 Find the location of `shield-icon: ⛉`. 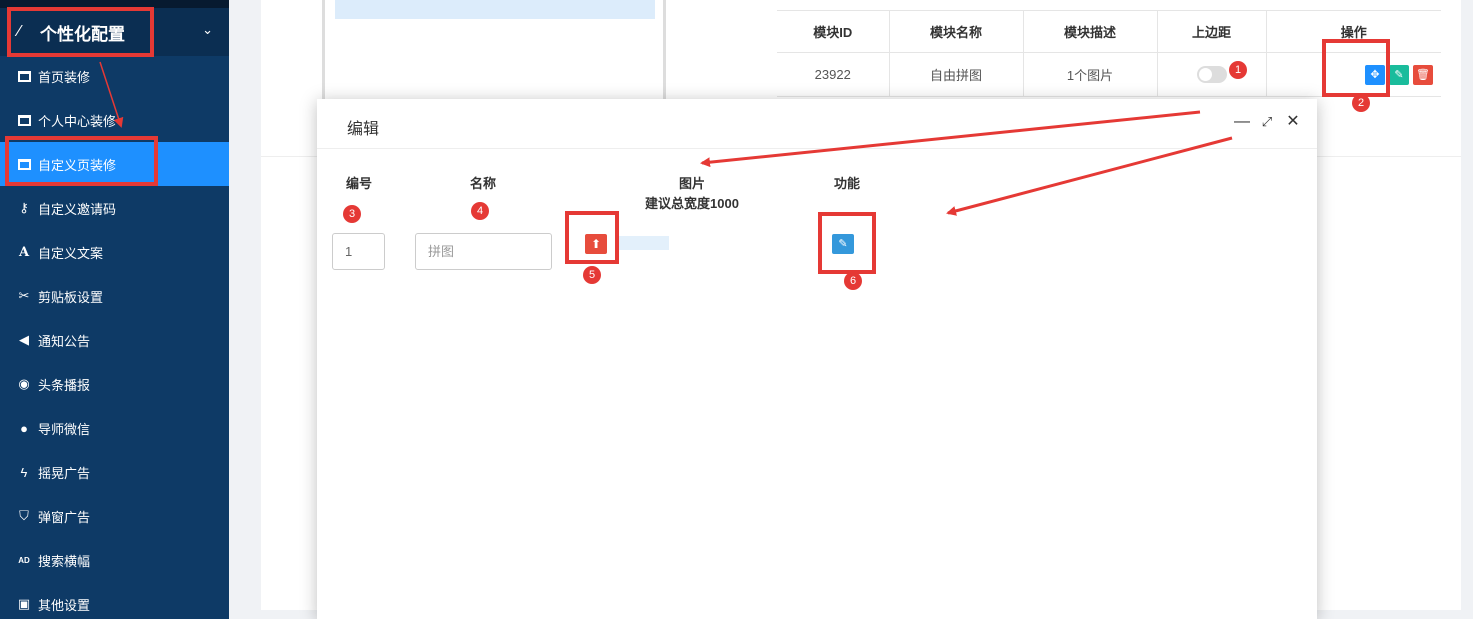

shield-icon: ⛉ is located at coordinates (24, 515).